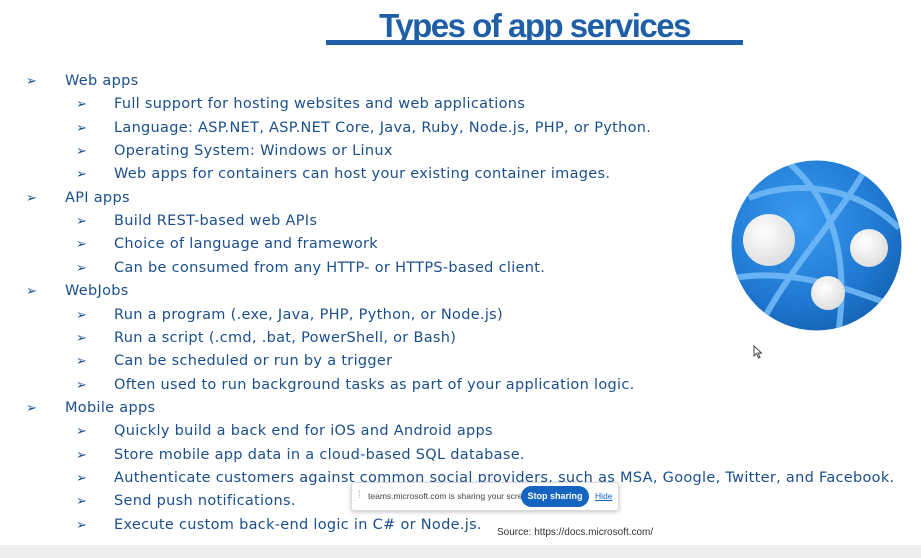 The height and width of the screenshot is (558, 921). I want to click on stop-sharing-button: Stop sharing, so click(555, 496).